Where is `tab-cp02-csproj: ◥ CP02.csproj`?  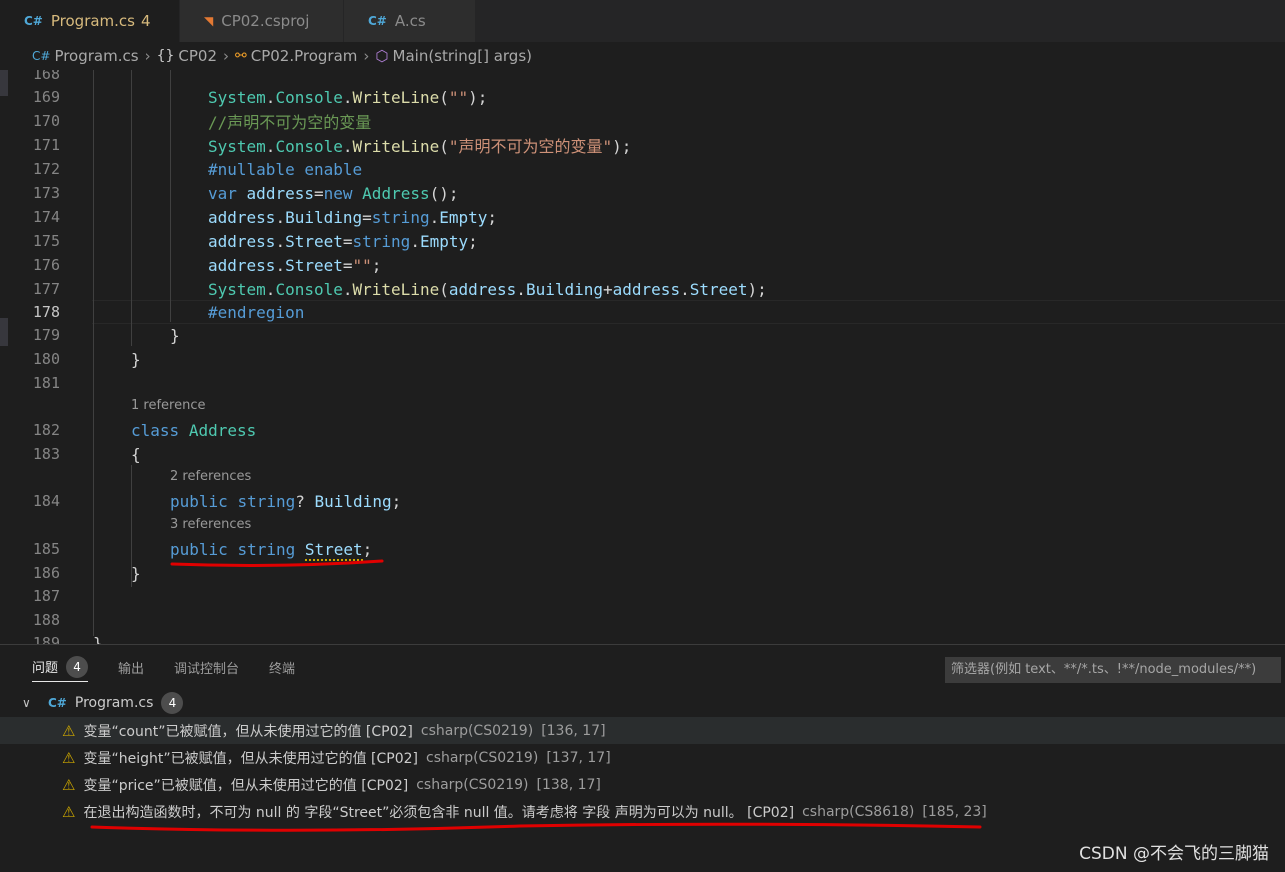
tab-cp02-csproj: ◥ CP02.csproj is located at coordinates (262, 21).